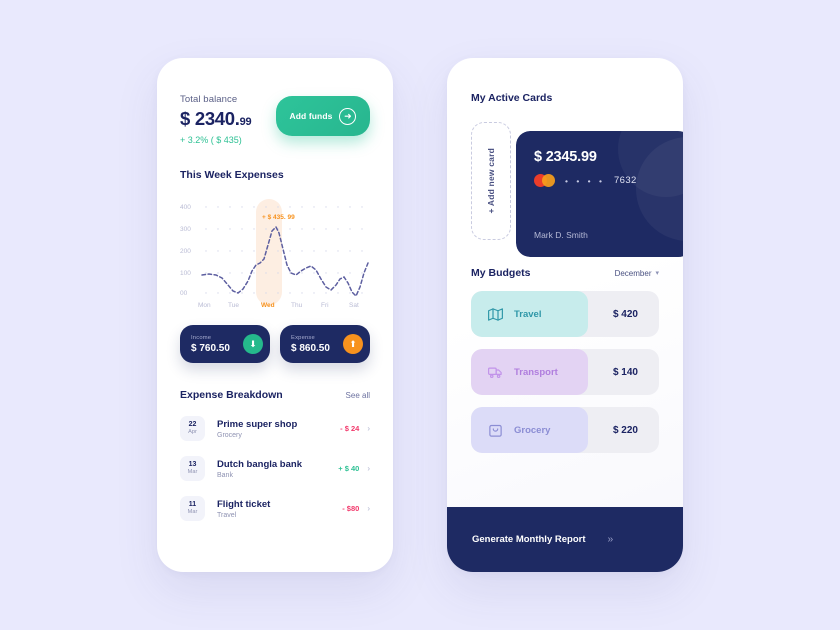 The height and width of the screenshot is (630, 840). Describe the element at coordinates (210, 348) in the screenshot. I see `income-value: $ 760.50` at that location.